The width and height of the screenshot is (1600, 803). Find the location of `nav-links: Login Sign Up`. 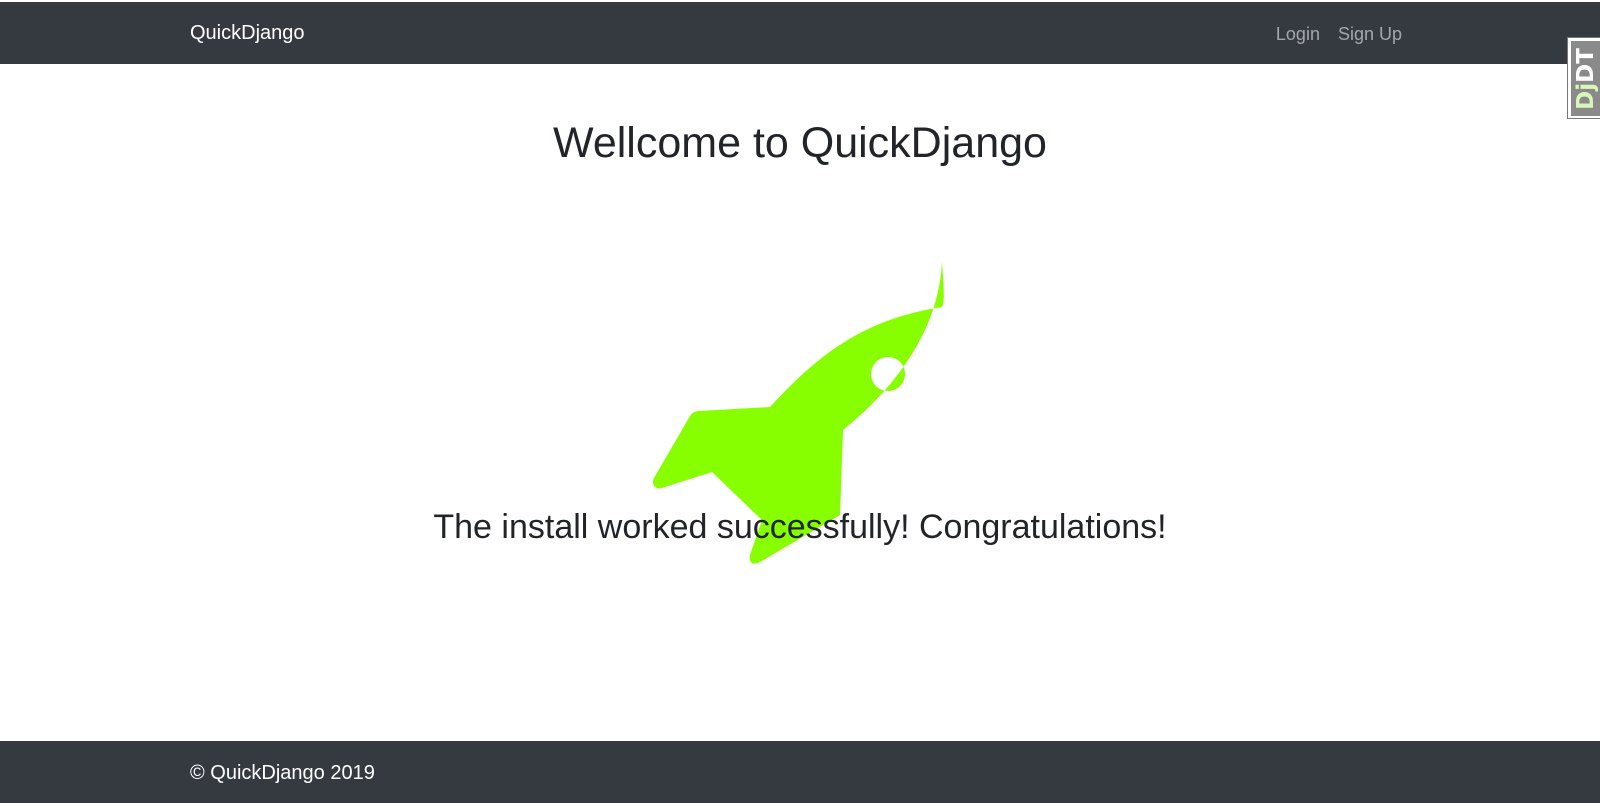

nav-links: Login Sign Up is located at coordinates (1339, 34).